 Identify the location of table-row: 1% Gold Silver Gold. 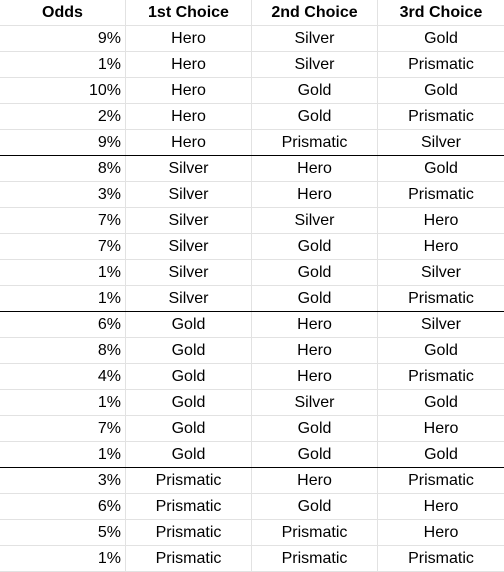
(252, 403).